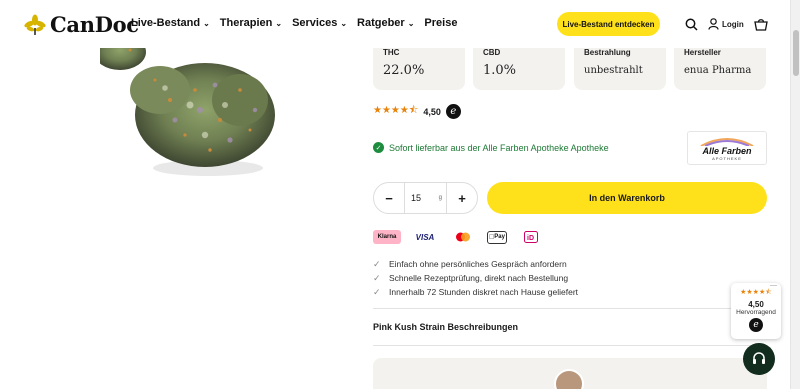 This screenshot has height=389, width=800. I want to click on rating-label: Hervorragend, so click(756, 312).